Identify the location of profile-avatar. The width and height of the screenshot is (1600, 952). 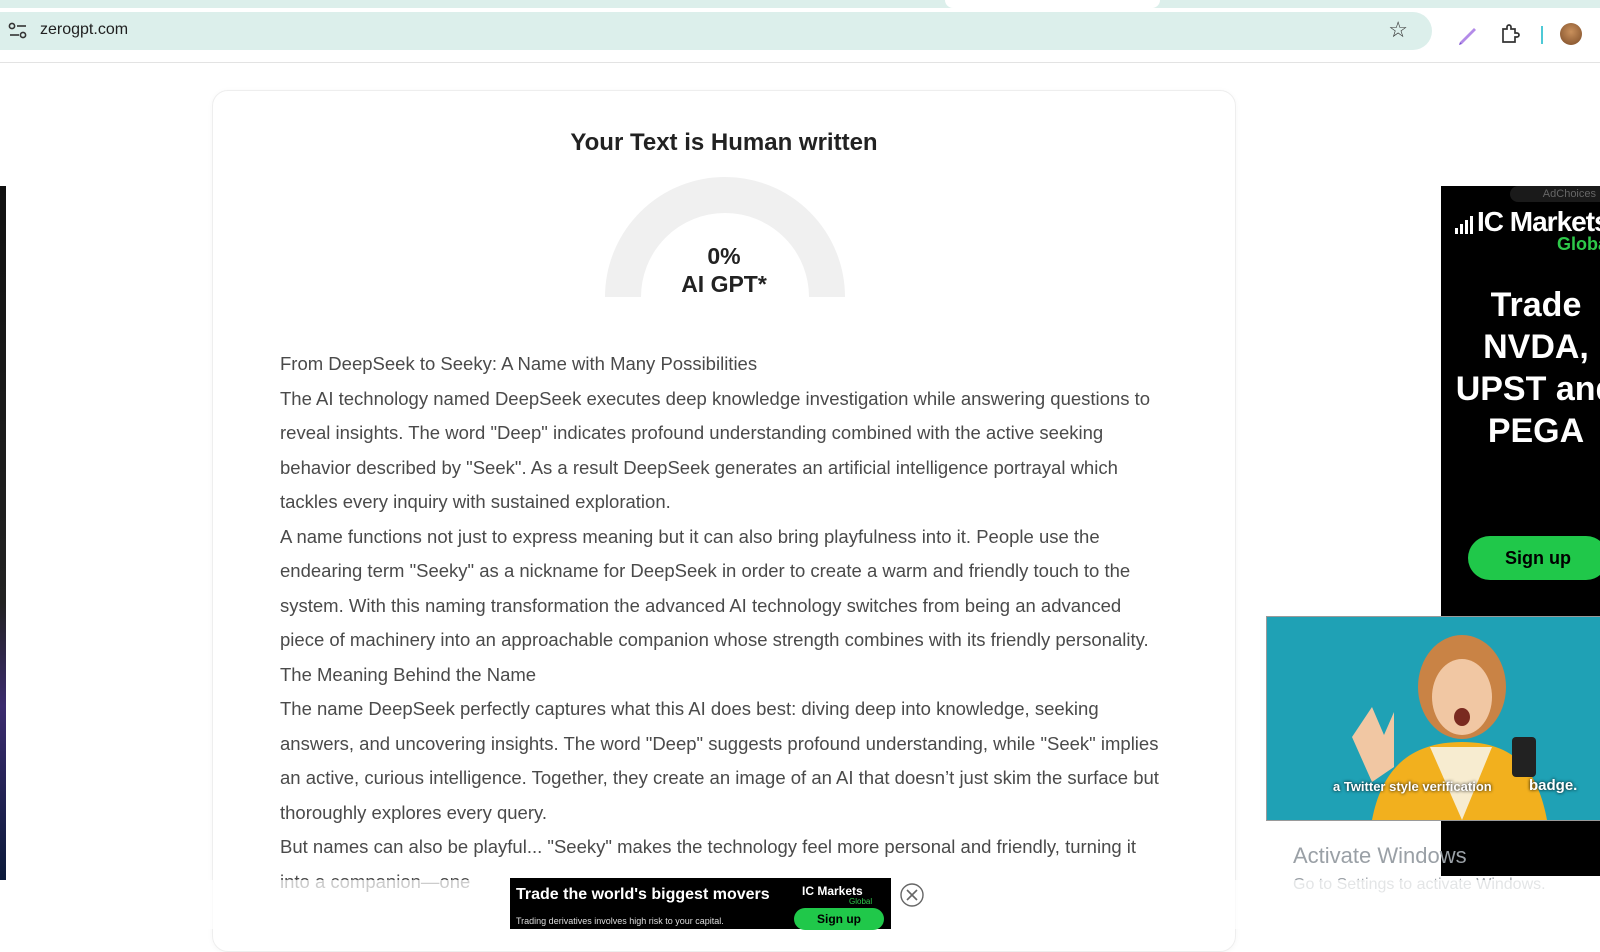
(1571, 34).